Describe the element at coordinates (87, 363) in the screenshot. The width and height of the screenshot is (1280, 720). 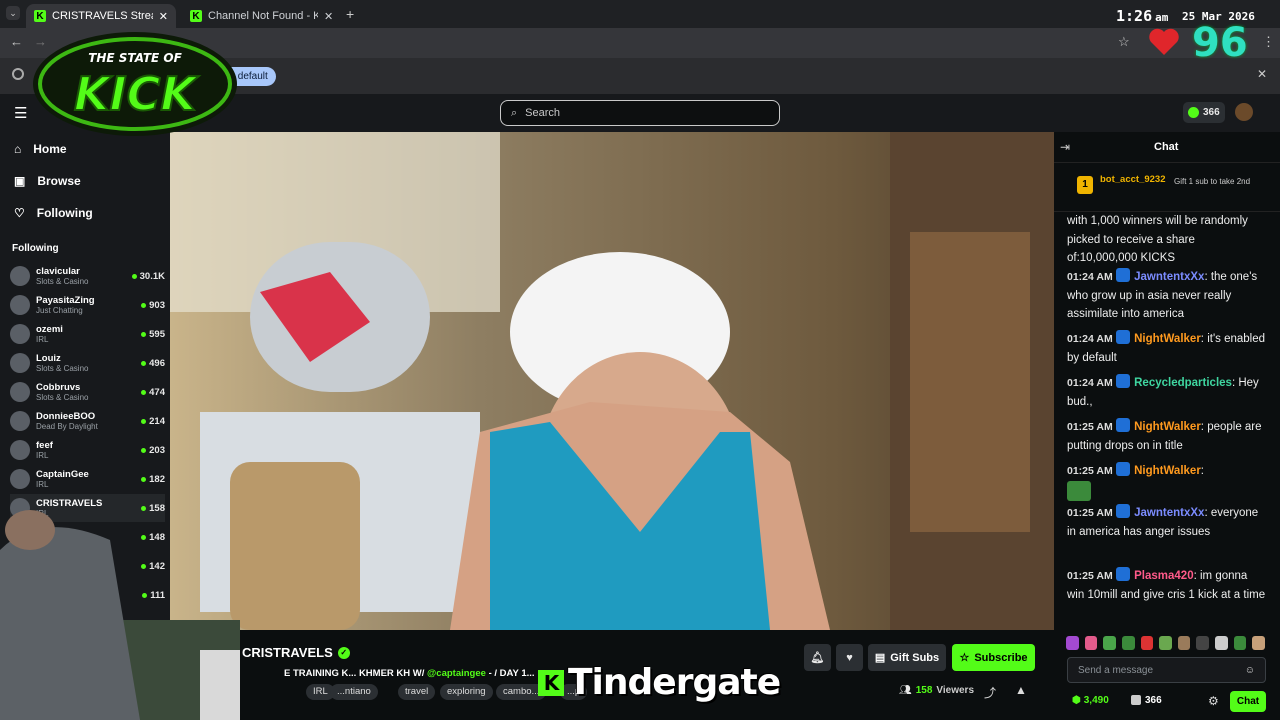
I see `sidebar-channel: Louiz Slots & Casino 496` at that location.